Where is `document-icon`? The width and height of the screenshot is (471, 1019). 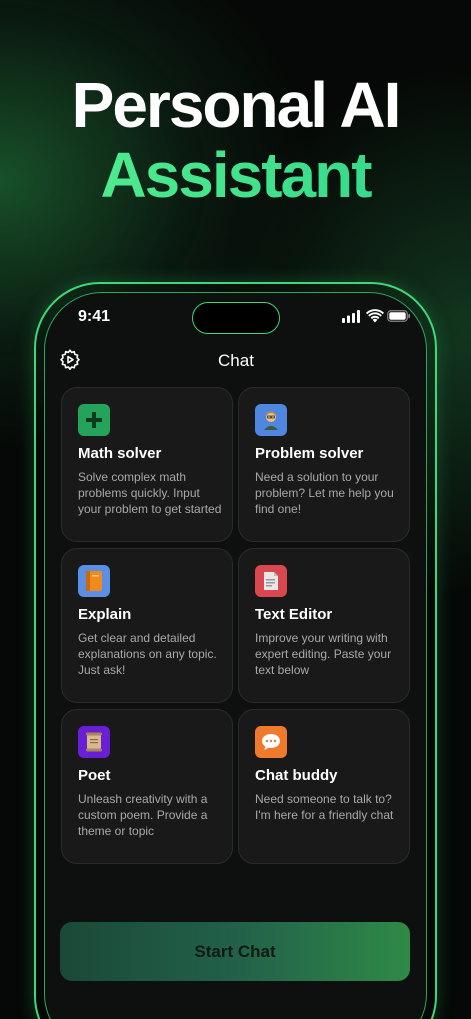 document-icon is located at coordinates (271, 581).